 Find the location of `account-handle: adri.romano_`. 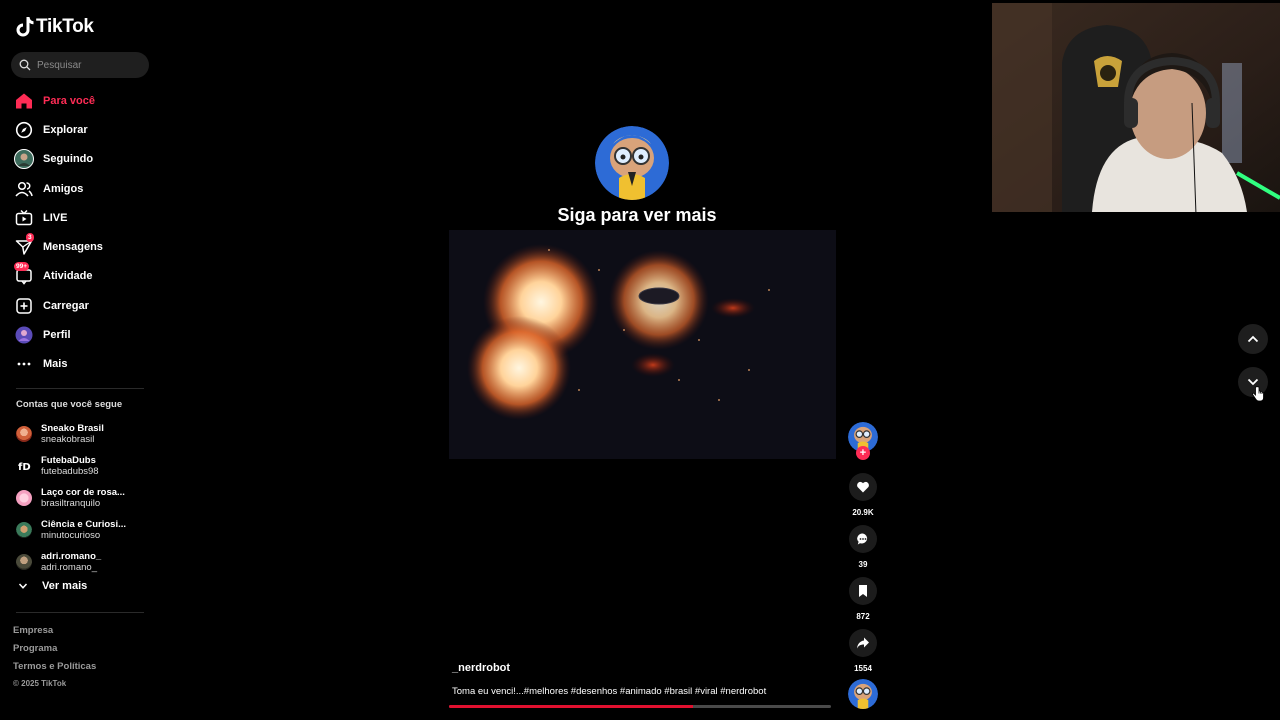

account-handle: adri.romano_ is located at coordinates (69, 567).